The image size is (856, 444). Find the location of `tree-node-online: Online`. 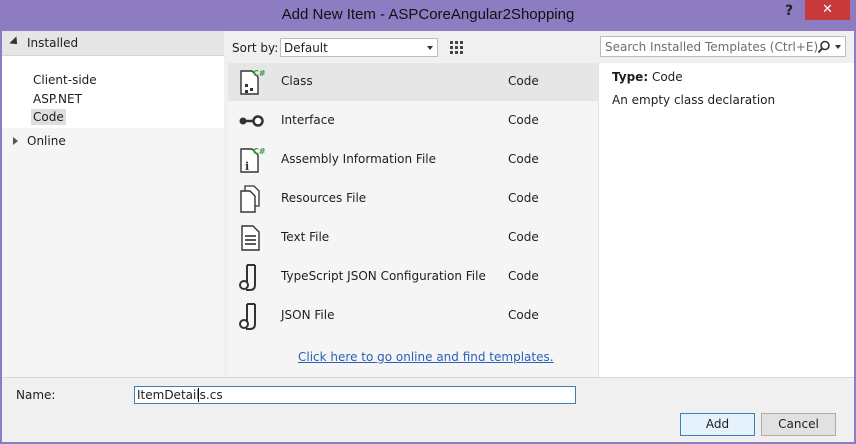

tree-node-online: Online is located at coordinates (113, 142).